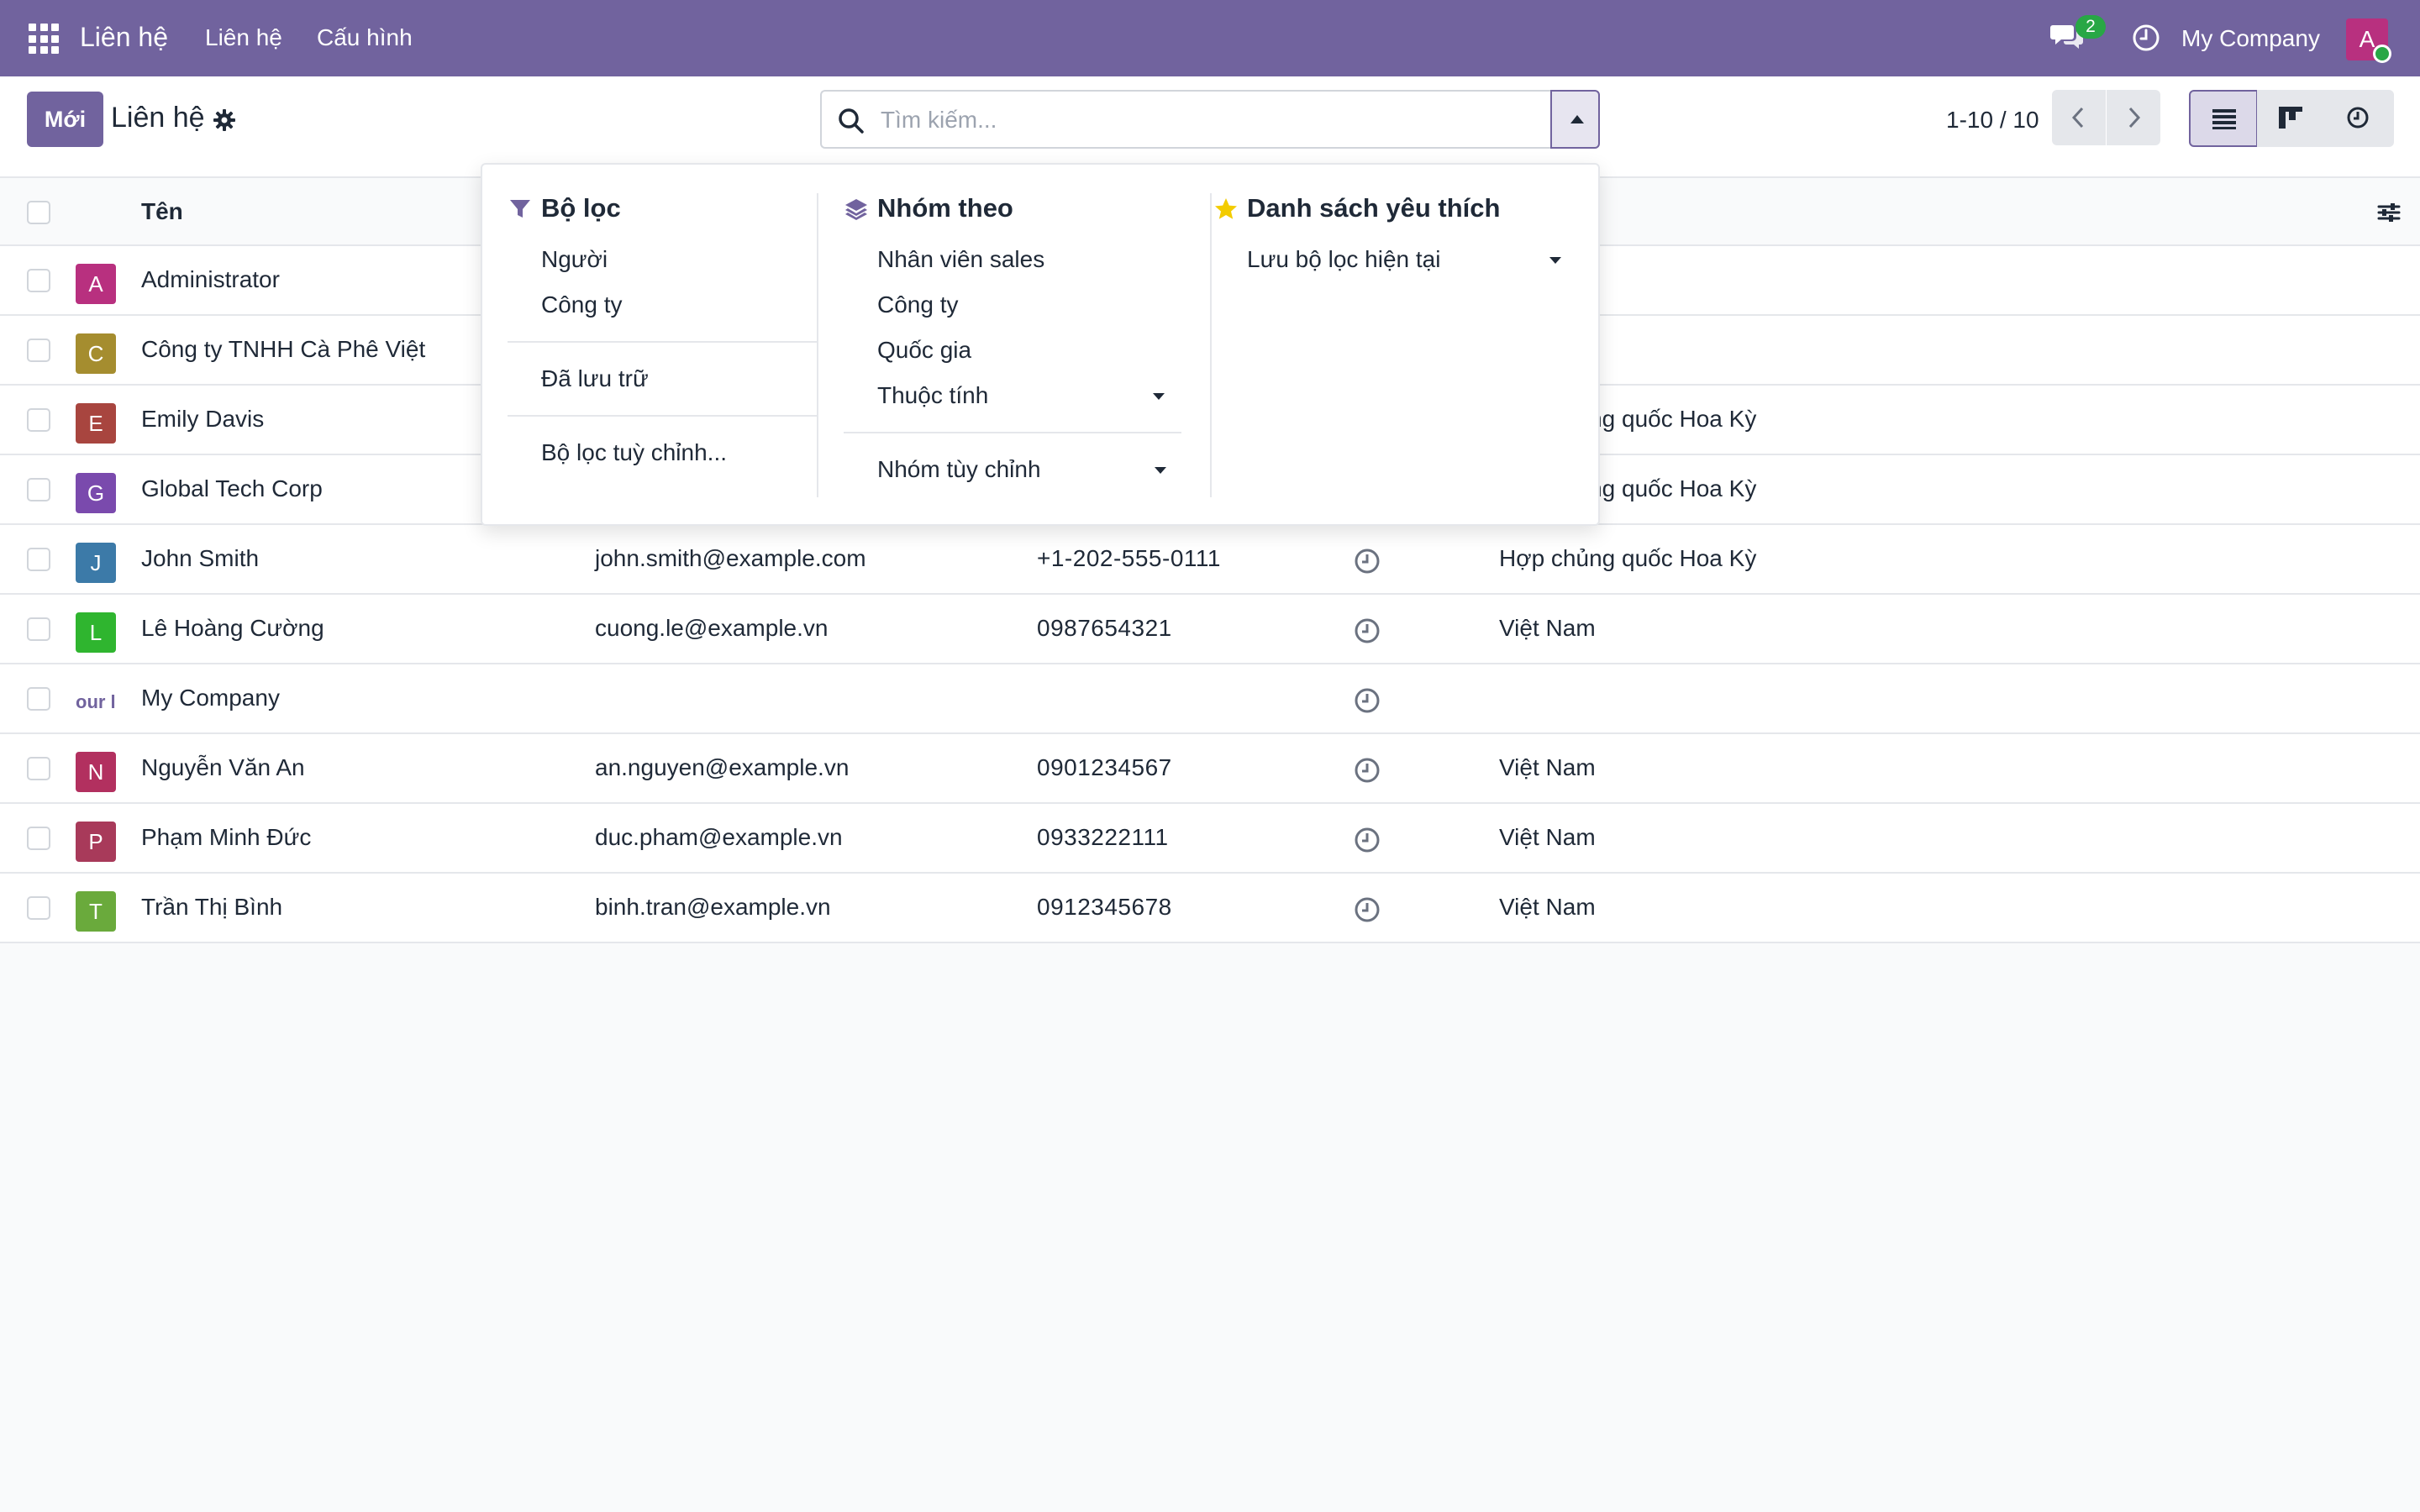 Image resolution: width=2420 pixels, height=1512 pixels. Describe the element at coordinates (1344, 259) in the screenshot. I see `save-current-search-label: Lưu bộ lọc hiện tại` at that location.